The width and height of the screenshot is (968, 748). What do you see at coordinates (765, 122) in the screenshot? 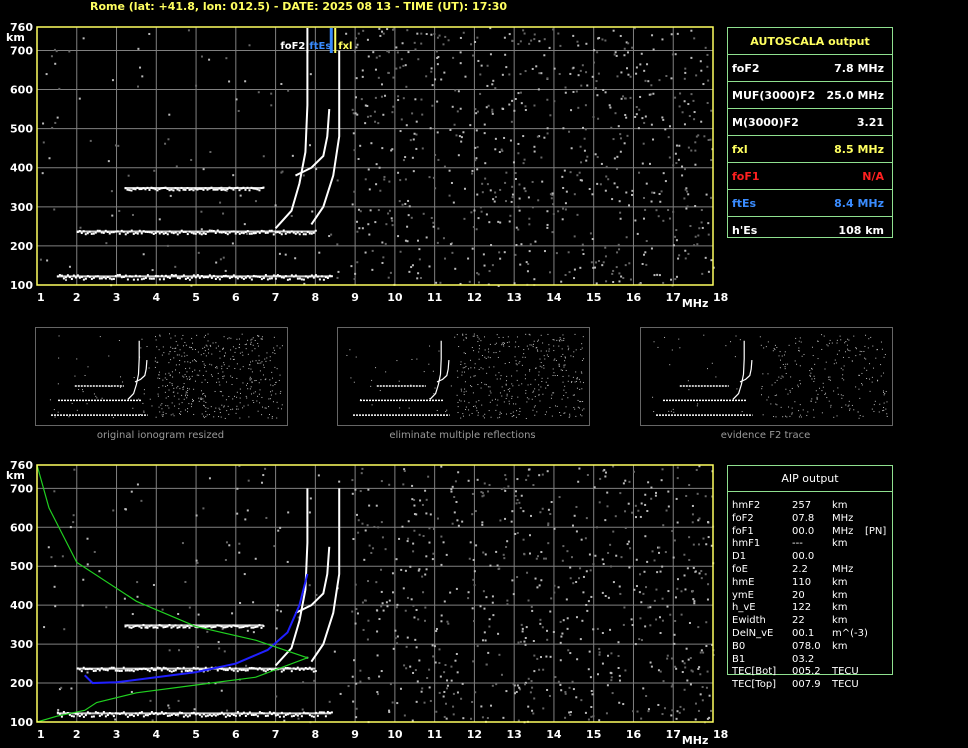
I see `autoscala-label: M(3000)F2` at bounding box center [765, 122].